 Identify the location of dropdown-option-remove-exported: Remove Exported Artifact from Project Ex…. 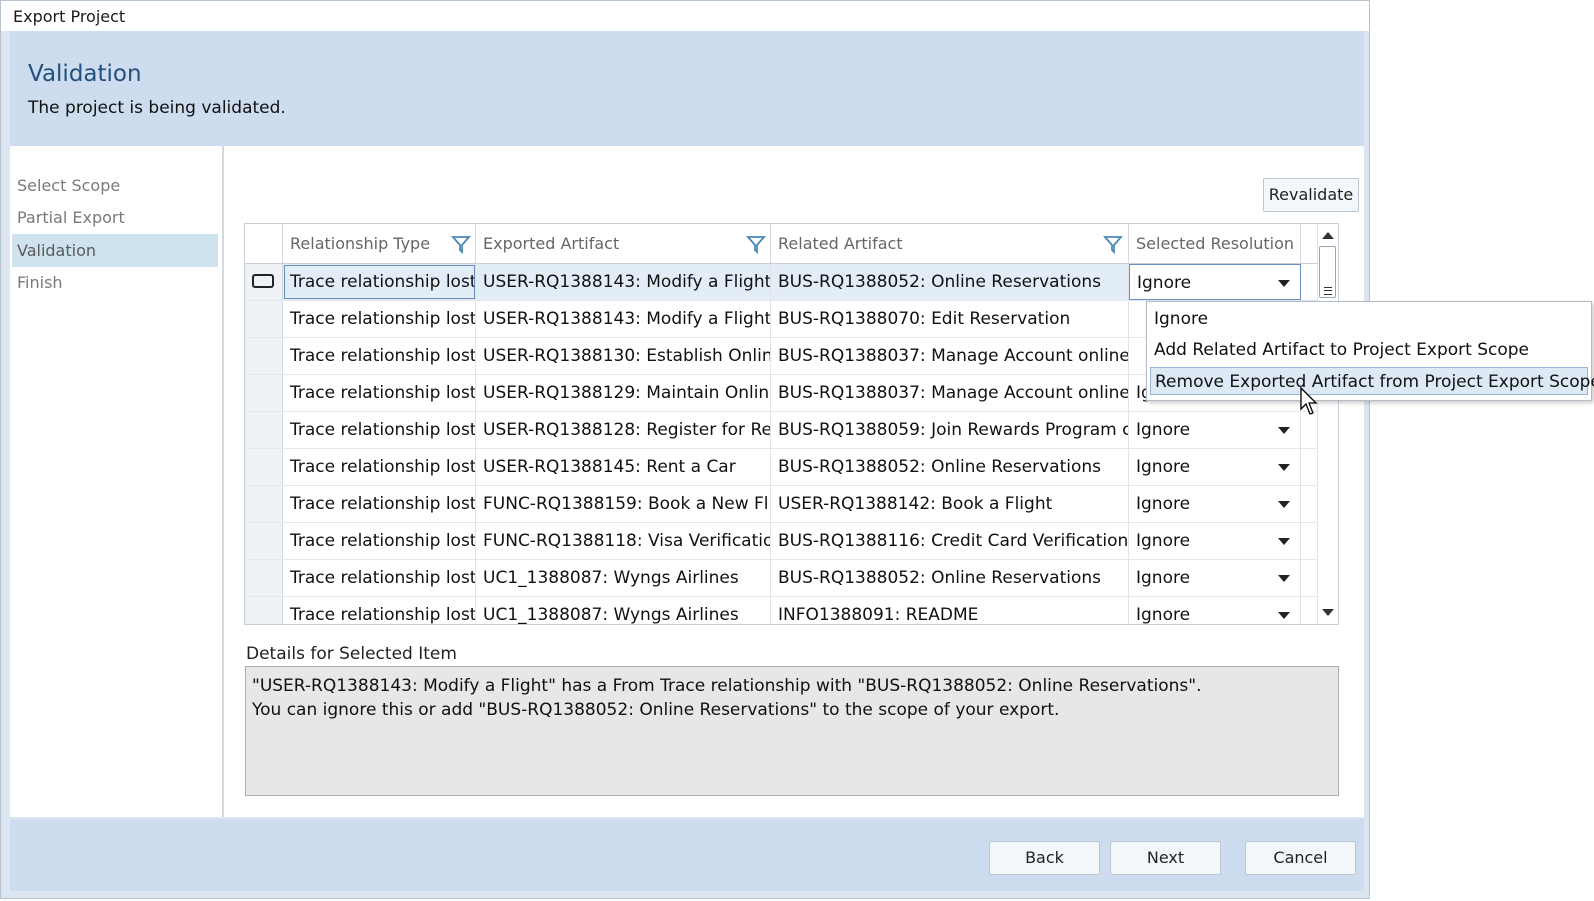
(1372, 381).